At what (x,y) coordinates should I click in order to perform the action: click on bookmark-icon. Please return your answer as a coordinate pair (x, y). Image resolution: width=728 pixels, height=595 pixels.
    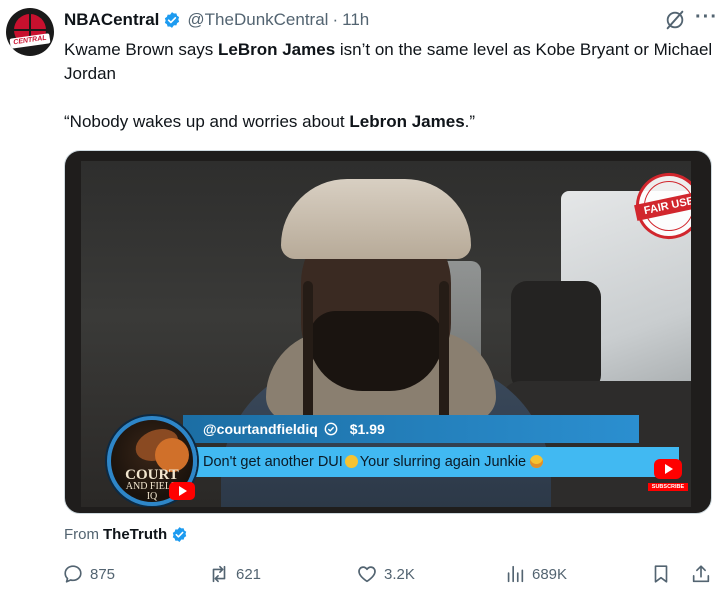
    Looking at the image, I should click on (661, 574).